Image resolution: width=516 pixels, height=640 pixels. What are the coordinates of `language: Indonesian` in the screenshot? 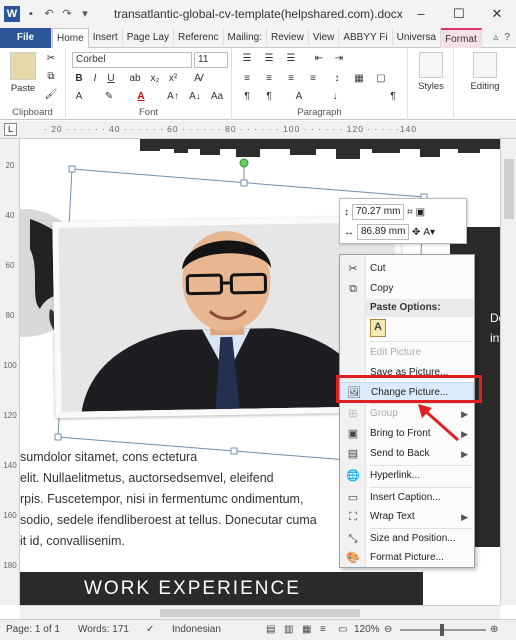 It's located at (196, 630).